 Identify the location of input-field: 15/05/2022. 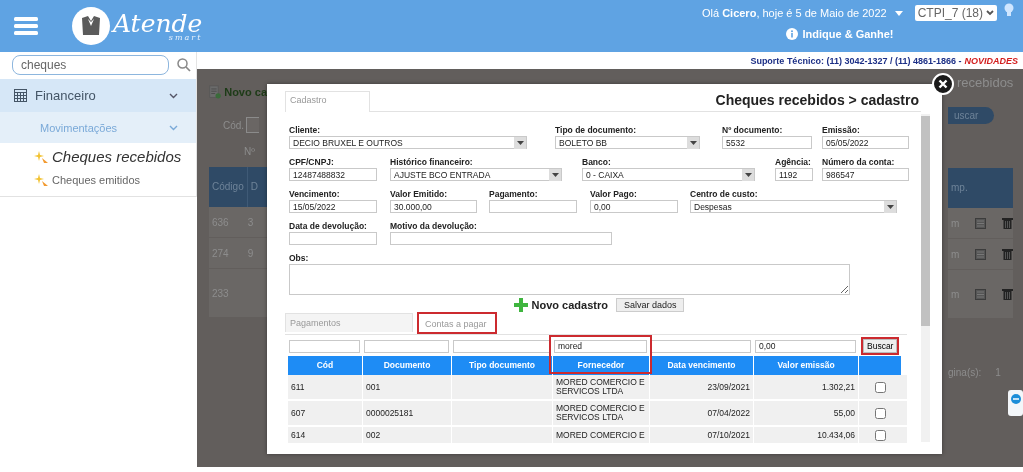
(333, 206).